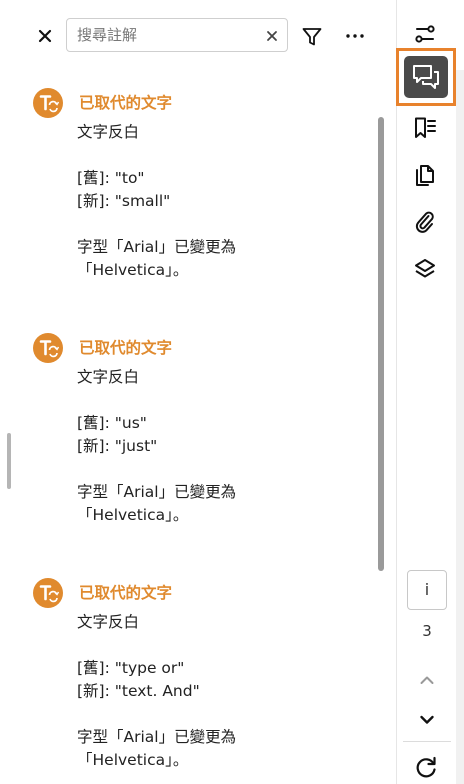 This screenshot has height=784, width=464. What do you see at coordinates (427, 741) in the screenshot?
I see `rail-divider` at bounding box center [427, 741].